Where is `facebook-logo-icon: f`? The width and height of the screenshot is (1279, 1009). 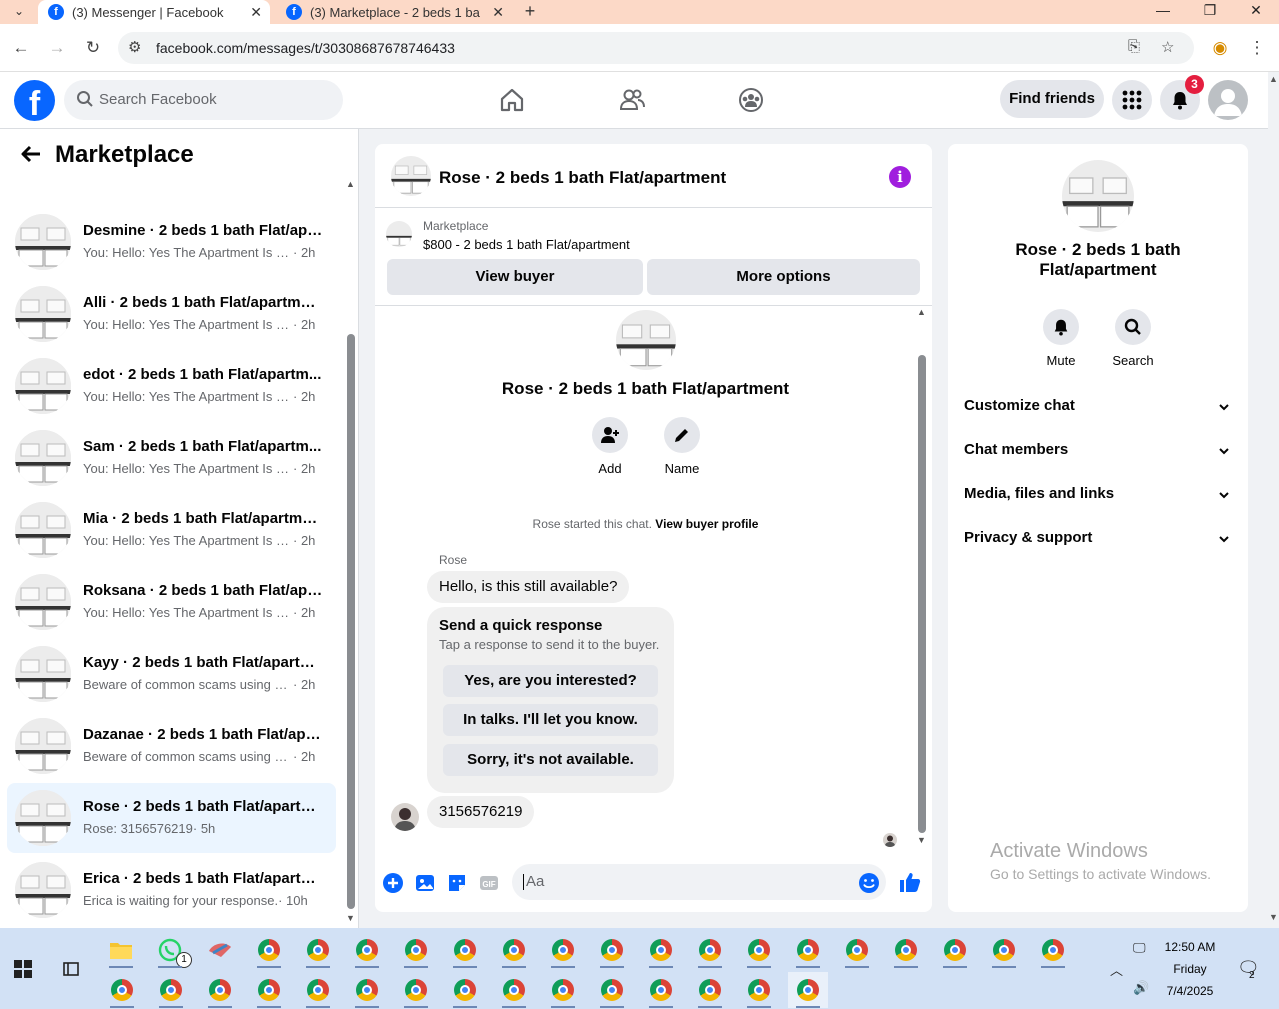
facebook-logo-icon: f is located at coordinates (34, 100).